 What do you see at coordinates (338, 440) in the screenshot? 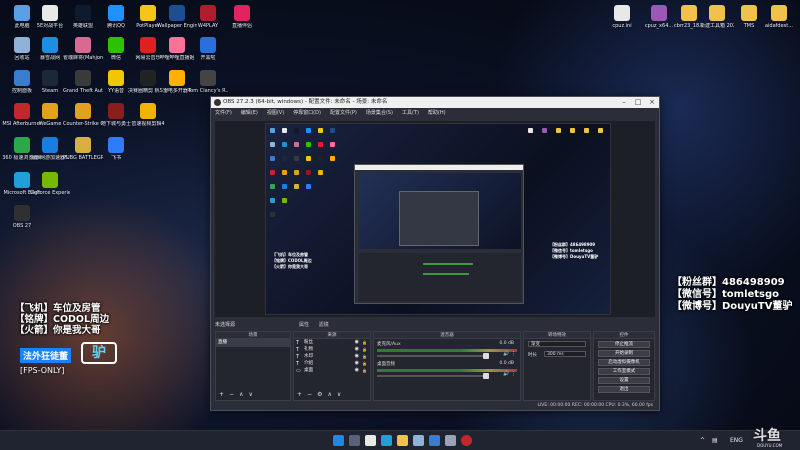
I see `windows-start-icon` at bounding box center [338, 440].